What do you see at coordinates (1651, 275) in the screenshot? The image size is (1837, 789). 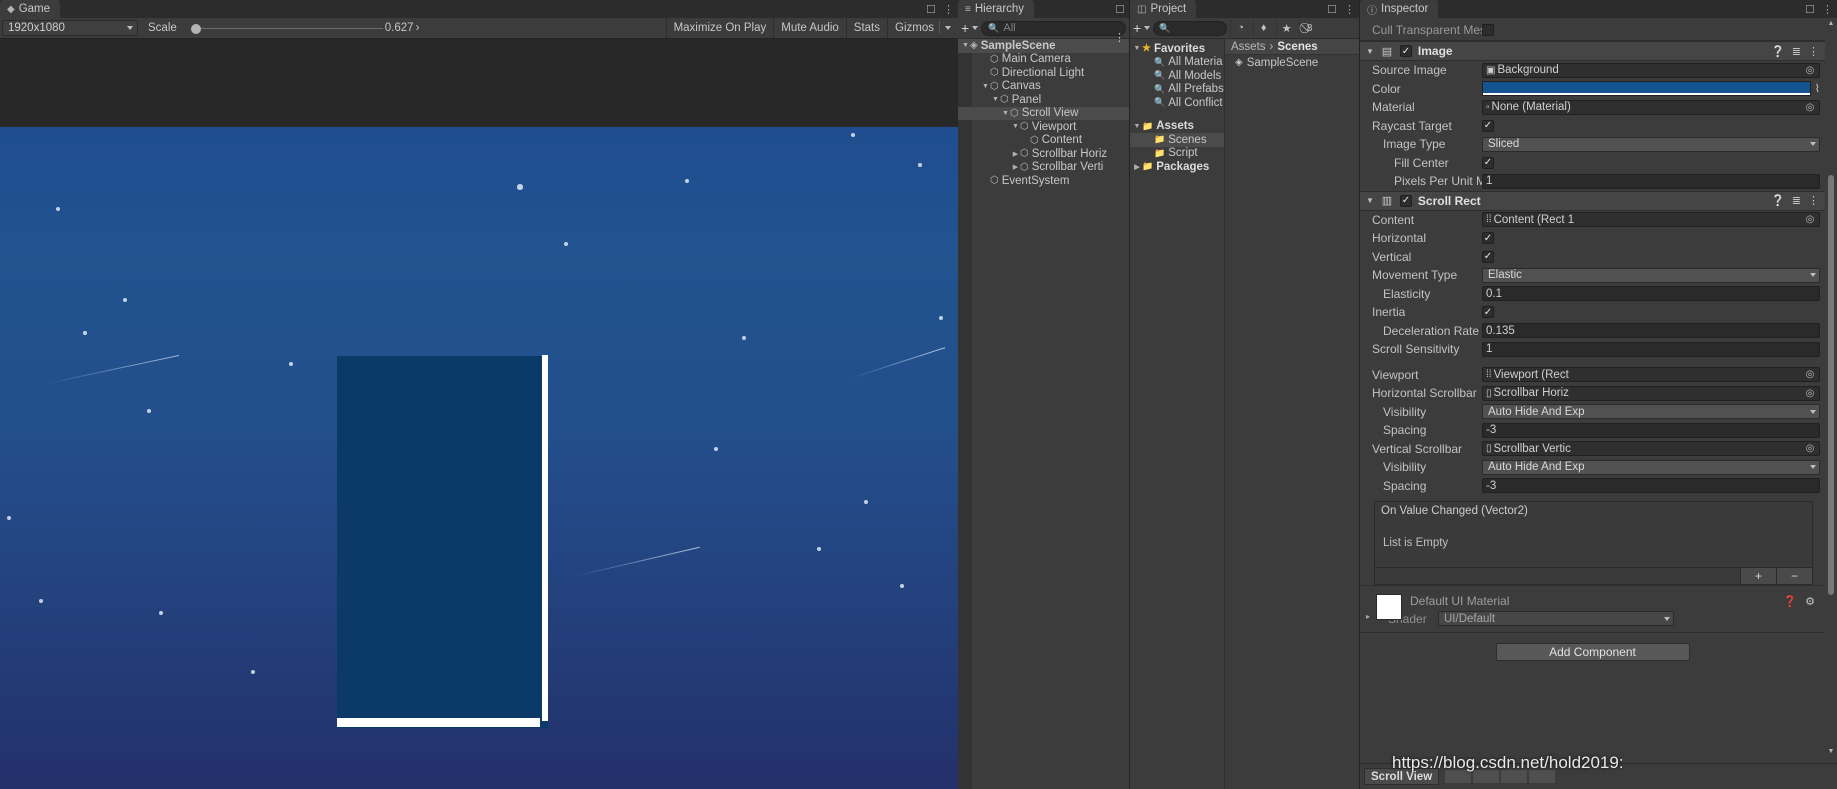 I see `movement-type-dropdown: Elastic` at bounding box center [1651, 275].